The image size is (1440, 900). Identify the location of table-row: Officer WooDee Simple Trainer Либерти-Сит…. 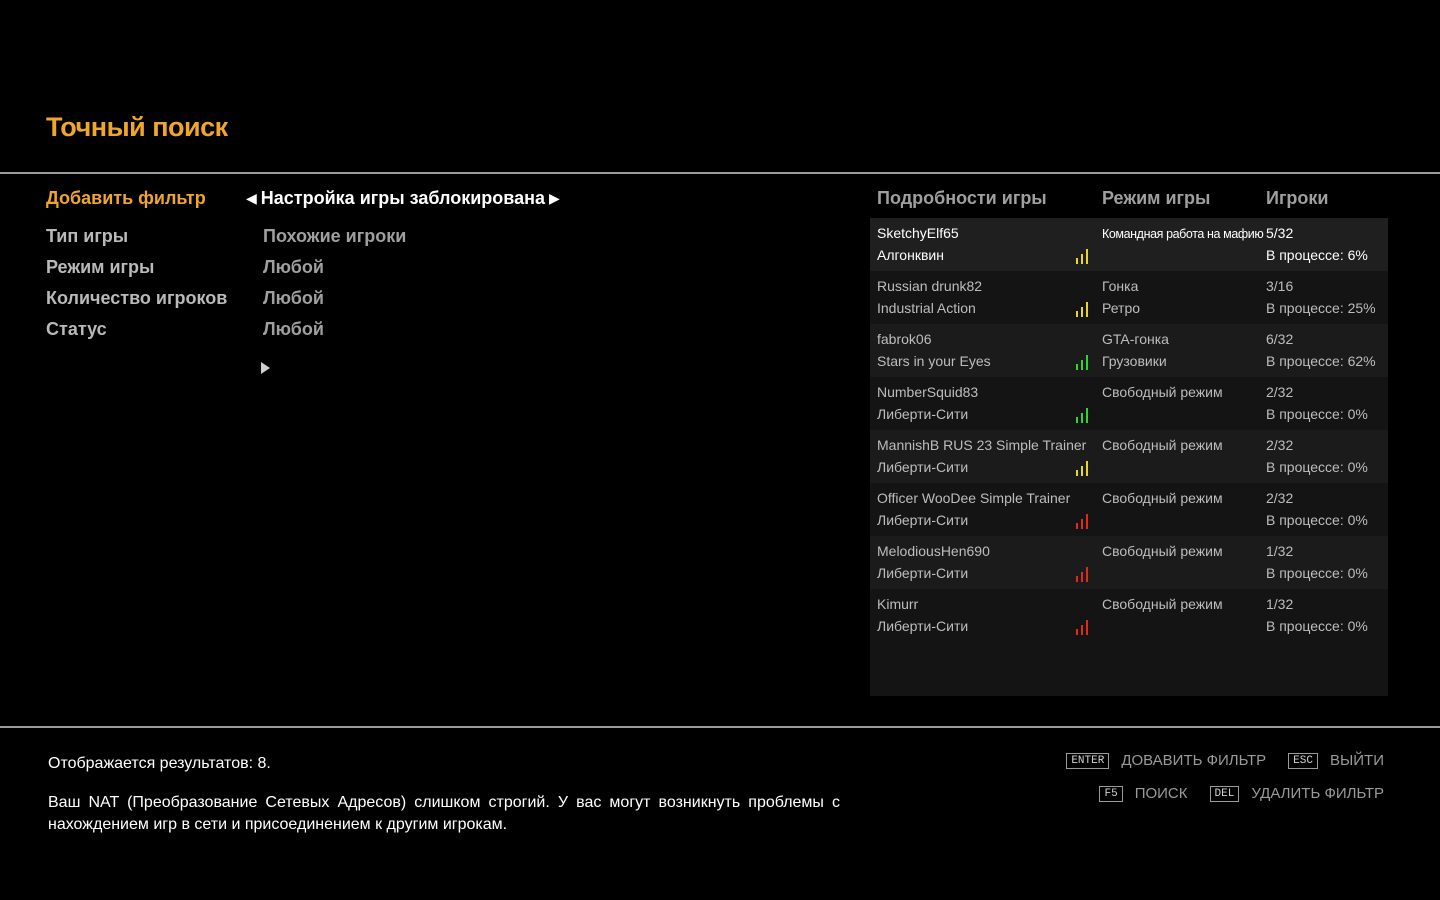
(1129, 509).